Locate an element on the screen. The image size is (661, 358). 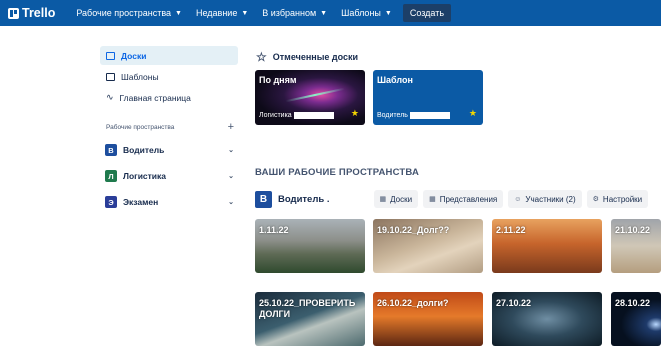
trello-logo-icon is located at coordinates (13, 13).